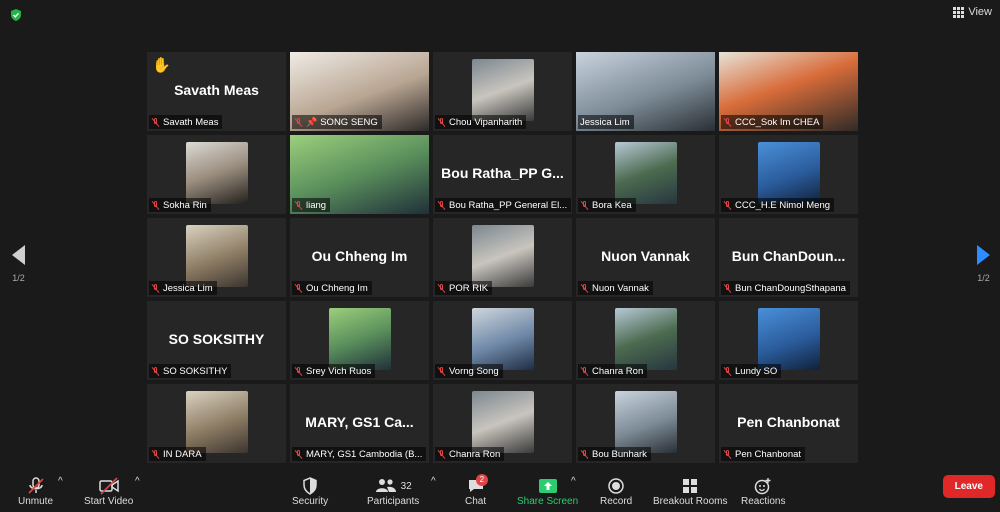 This screenshot has width=1000, height=512. I want to click on participant-nameplate: Chou Vipanharith, so click(481, 122).